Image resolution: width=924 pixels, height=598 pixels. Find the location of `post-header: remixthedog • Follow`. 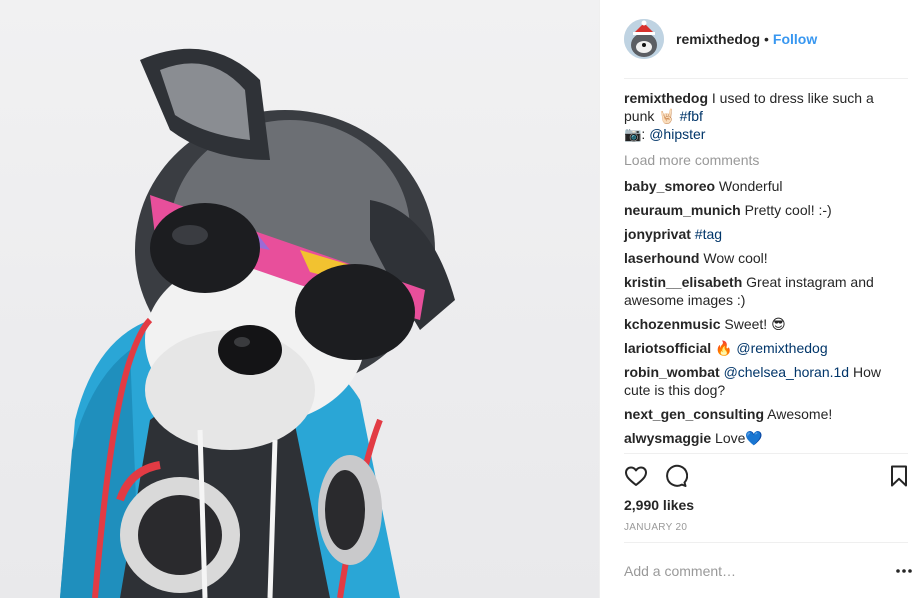

post-header: remixthedog • Follow is located at coordinates (762, 39).